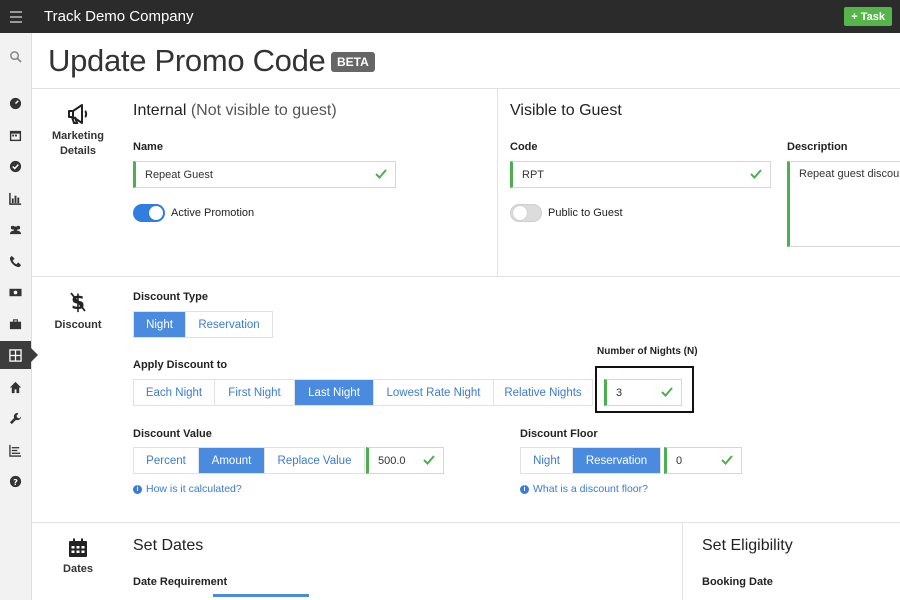  What do you see at coordinates (334, 392) in the screenshot?
I see `apply-last-night: Last Night` at bounding box center [334, 392].